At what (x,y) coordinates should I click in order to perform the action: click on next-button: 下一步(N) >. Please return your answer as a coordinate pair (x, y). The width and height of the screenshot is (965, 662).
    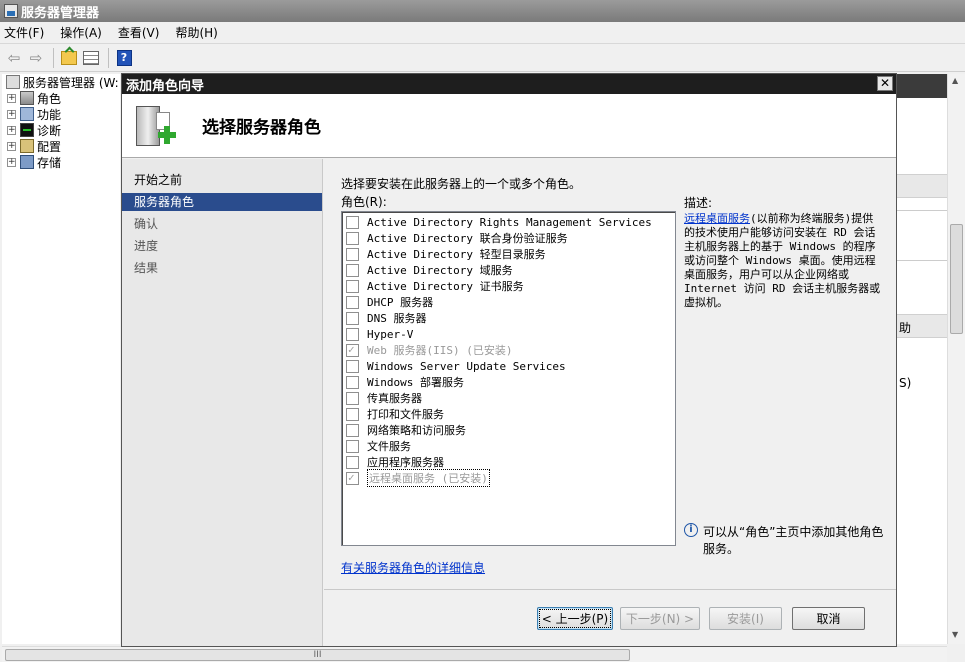
    Looking at the image, I should click on (660, 618).